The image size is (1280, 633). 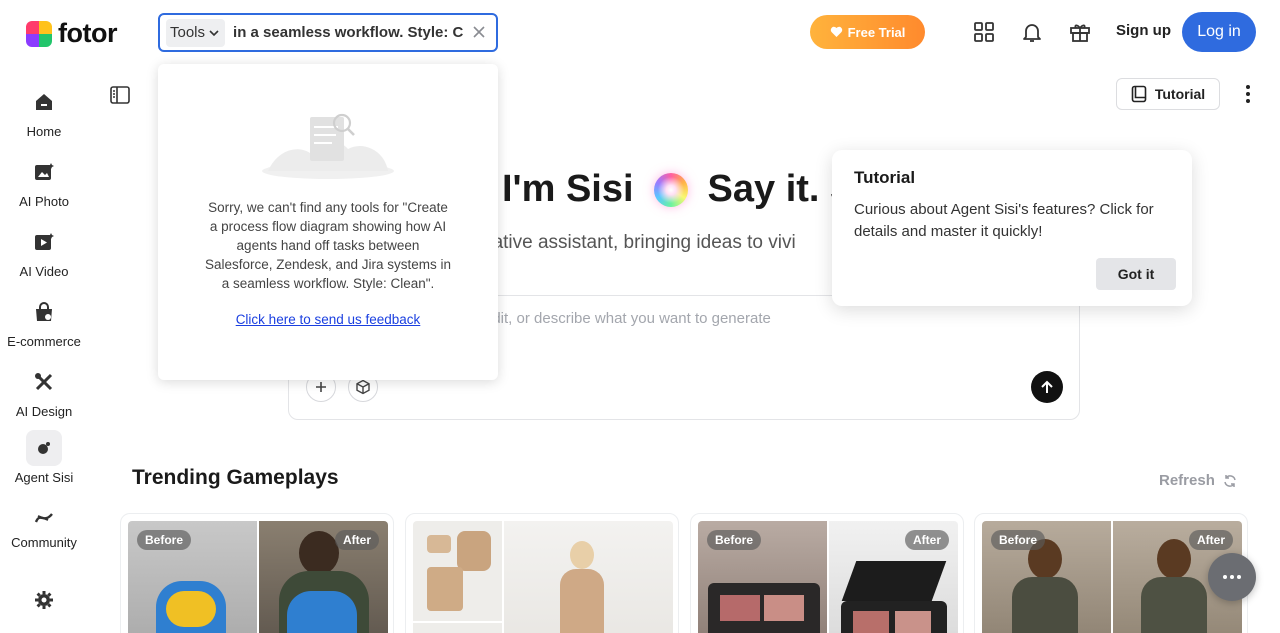 I want to click on hero-title: I'm Sisi Say it. S, so click(x=678, y=189).